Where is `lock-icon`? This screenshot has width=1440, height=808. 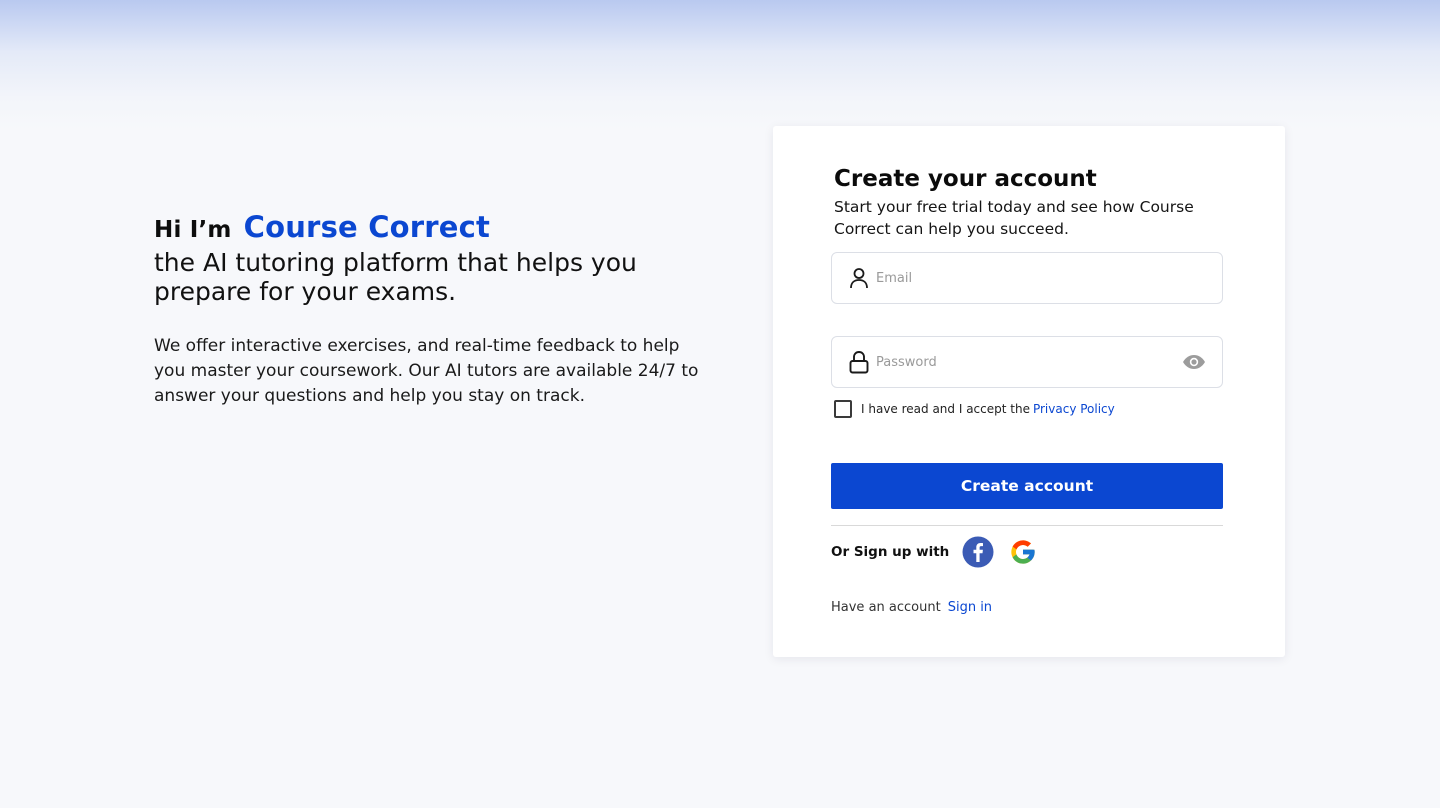 lock-icon is located at coordinates (859, 362).